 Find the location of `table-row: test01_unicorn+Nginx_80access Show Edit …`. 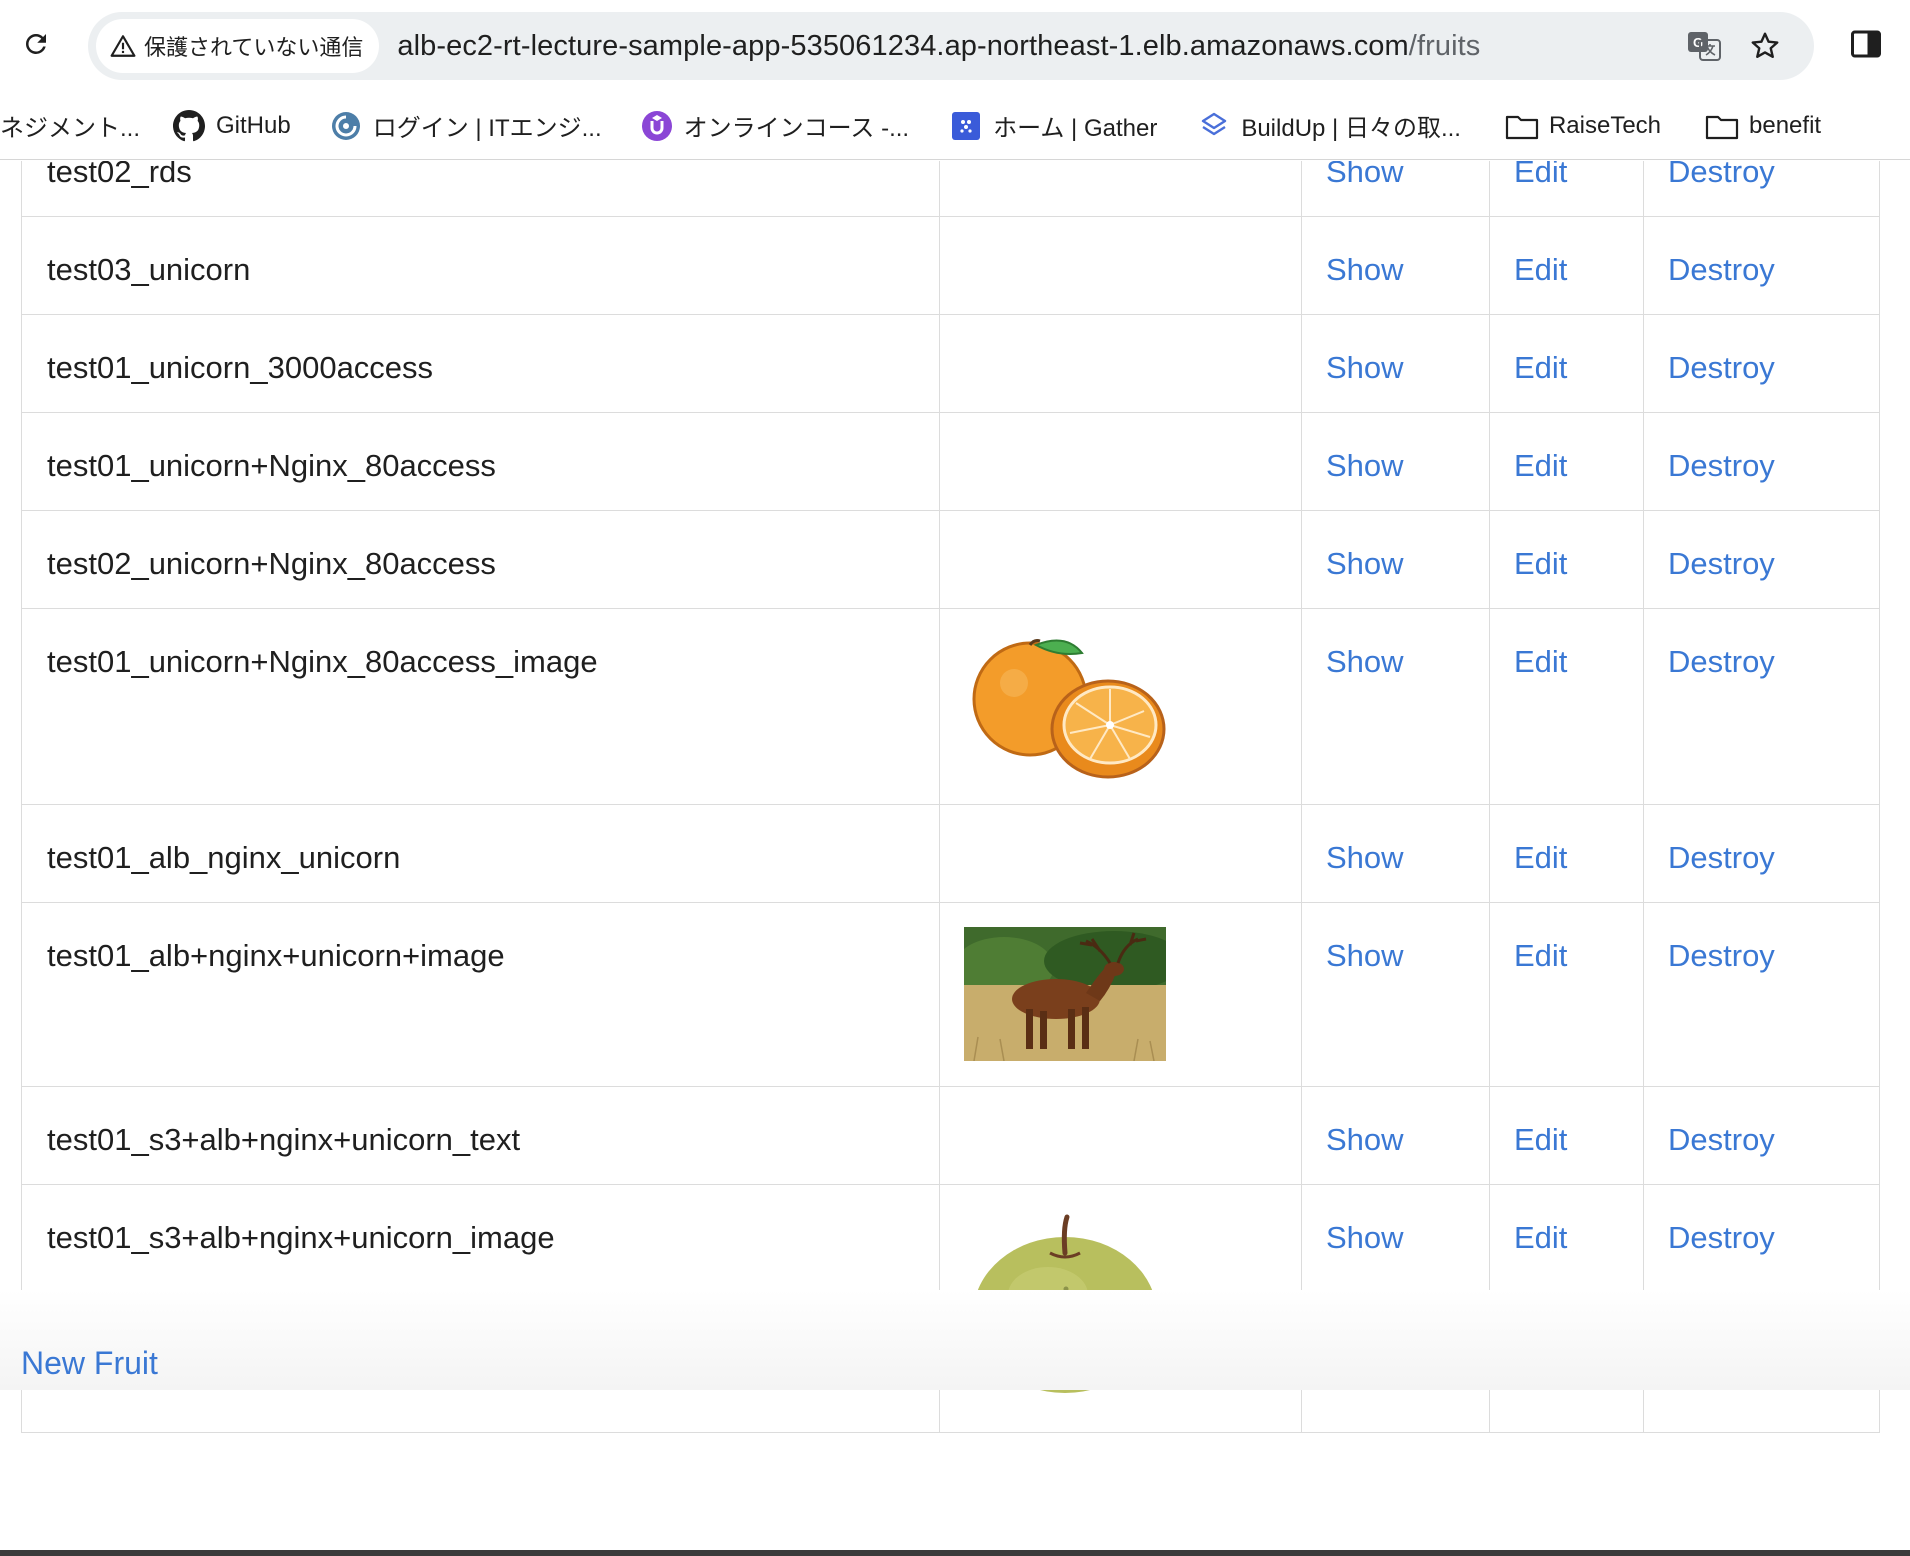

table-row: test01_unicorn+Nginx_80access Show Edit … is located at coordinates (950, 461).